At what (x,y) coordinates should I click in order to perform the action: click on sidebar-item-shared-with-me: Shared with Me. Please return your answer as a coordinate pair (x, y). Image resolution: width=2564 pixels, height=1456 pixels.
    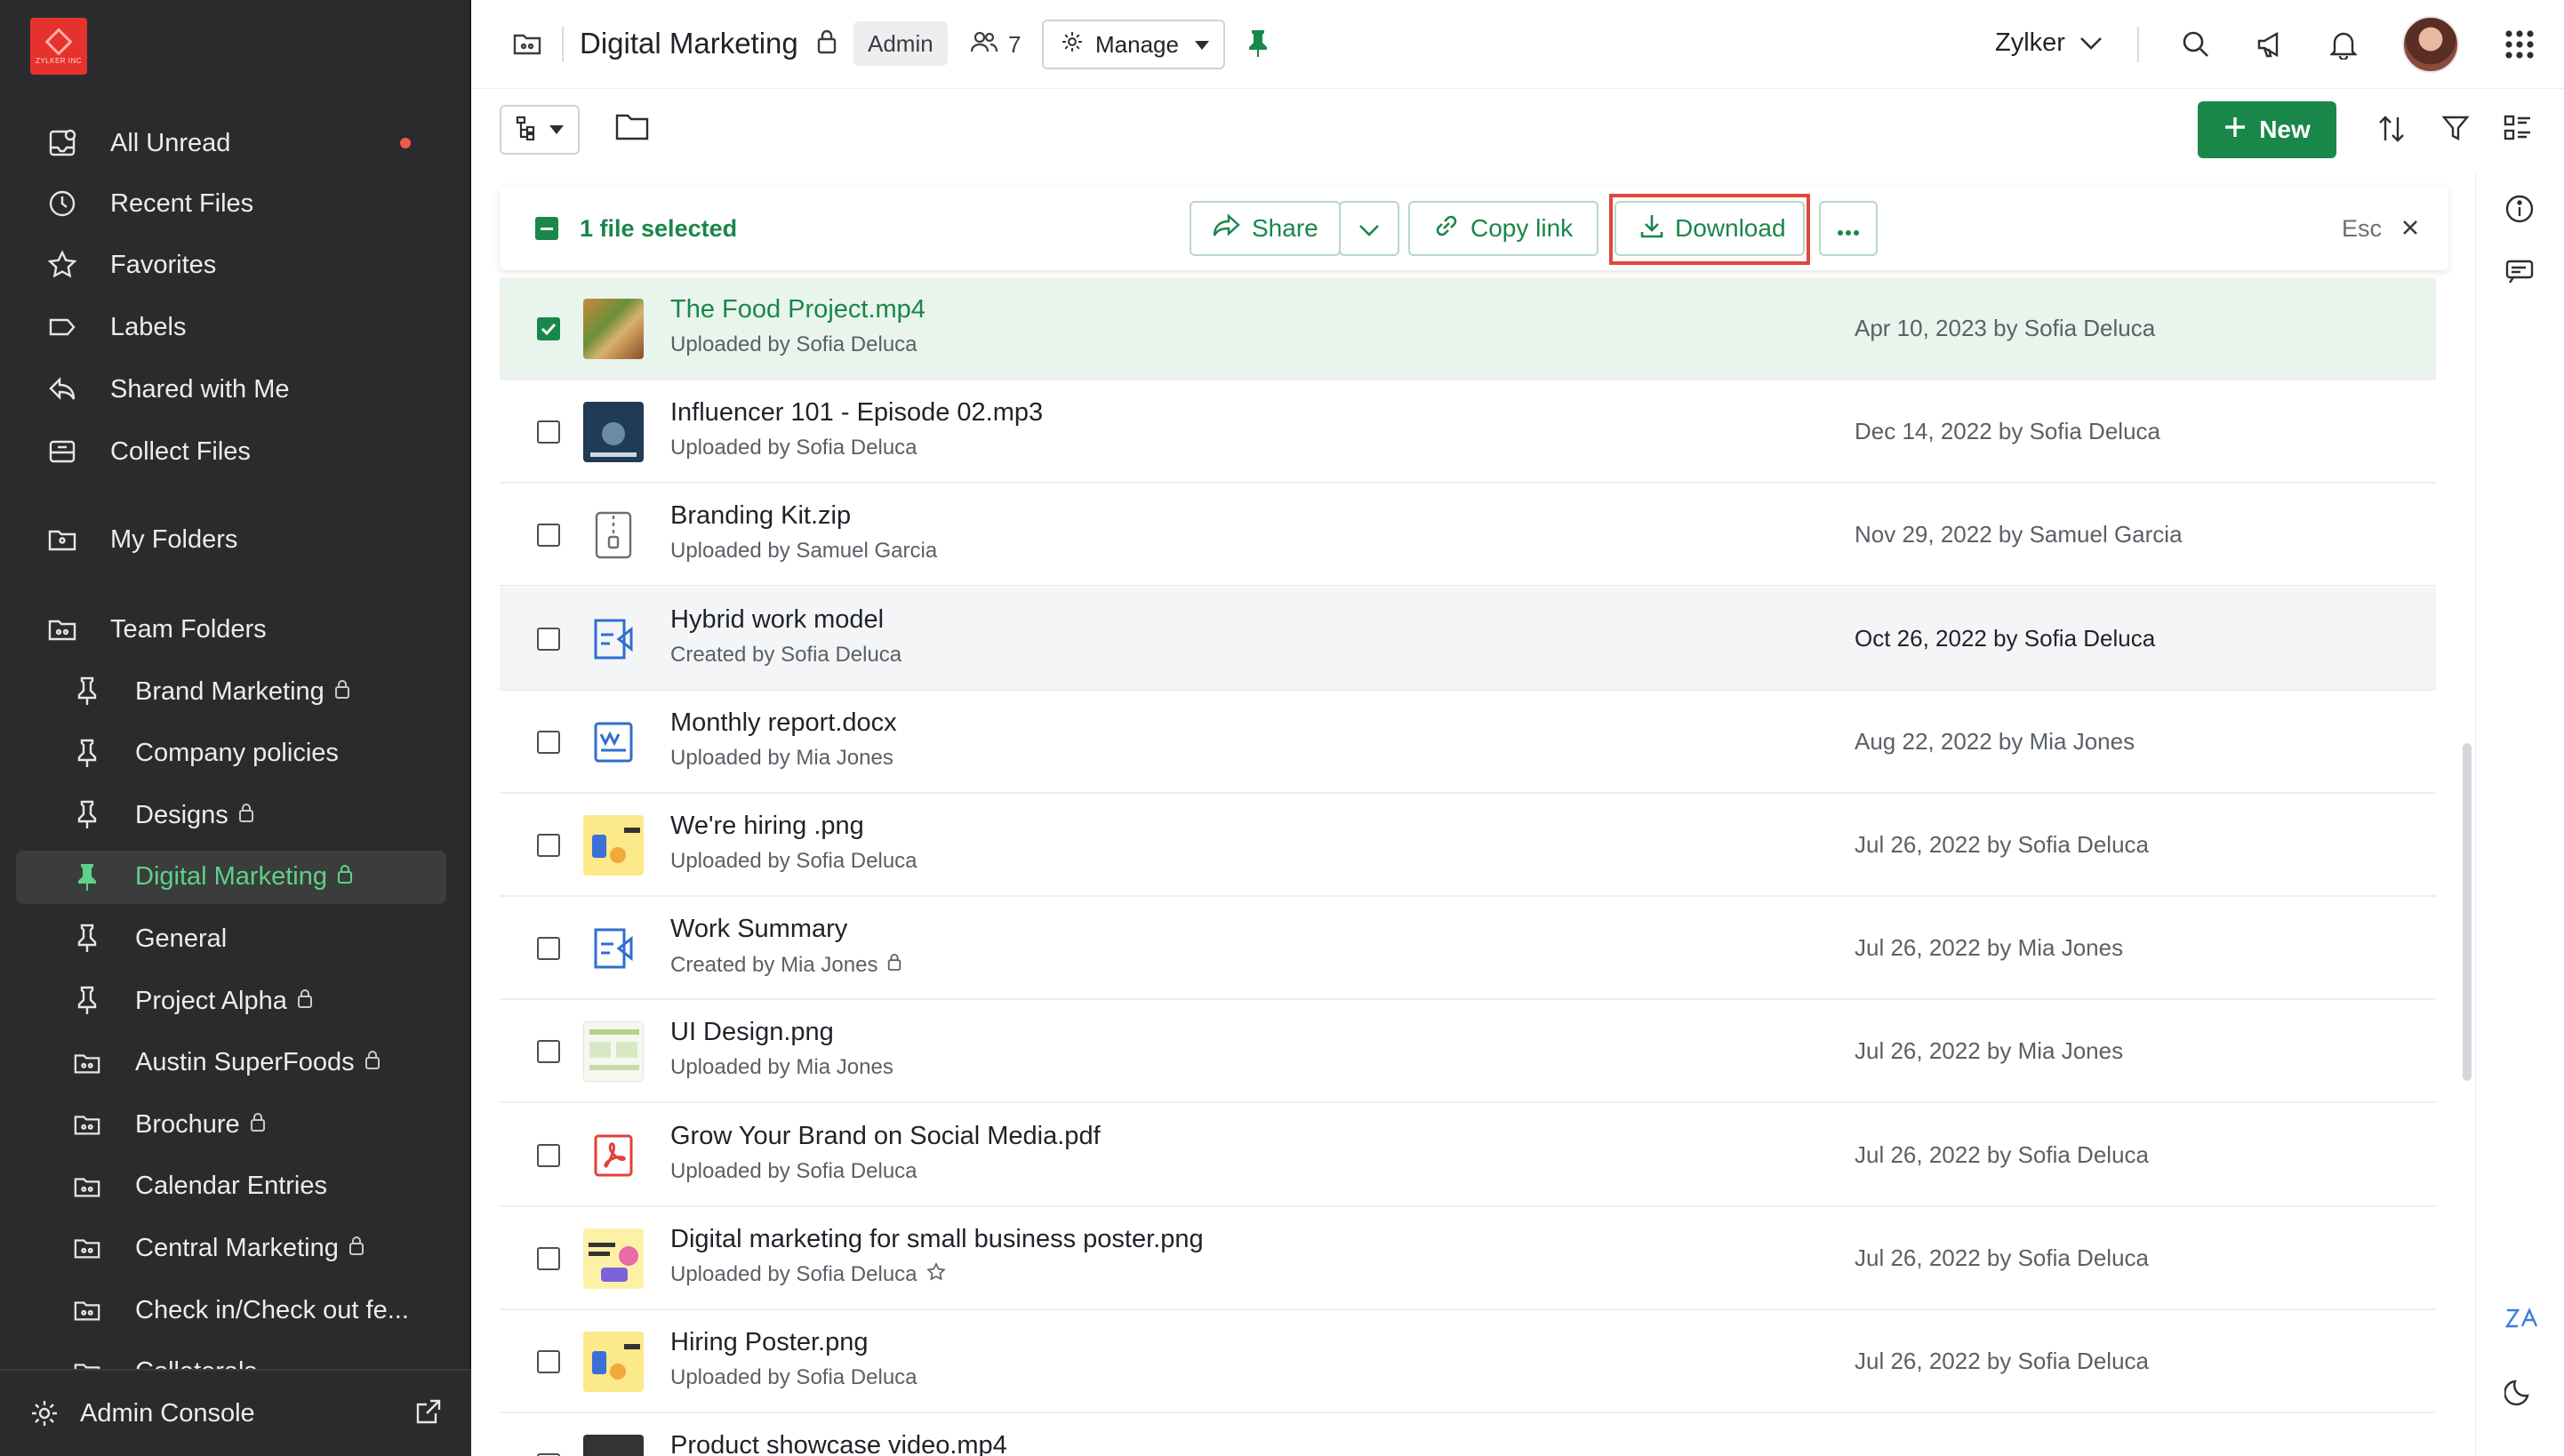
    Looking at the image, I should click on (231, 389).